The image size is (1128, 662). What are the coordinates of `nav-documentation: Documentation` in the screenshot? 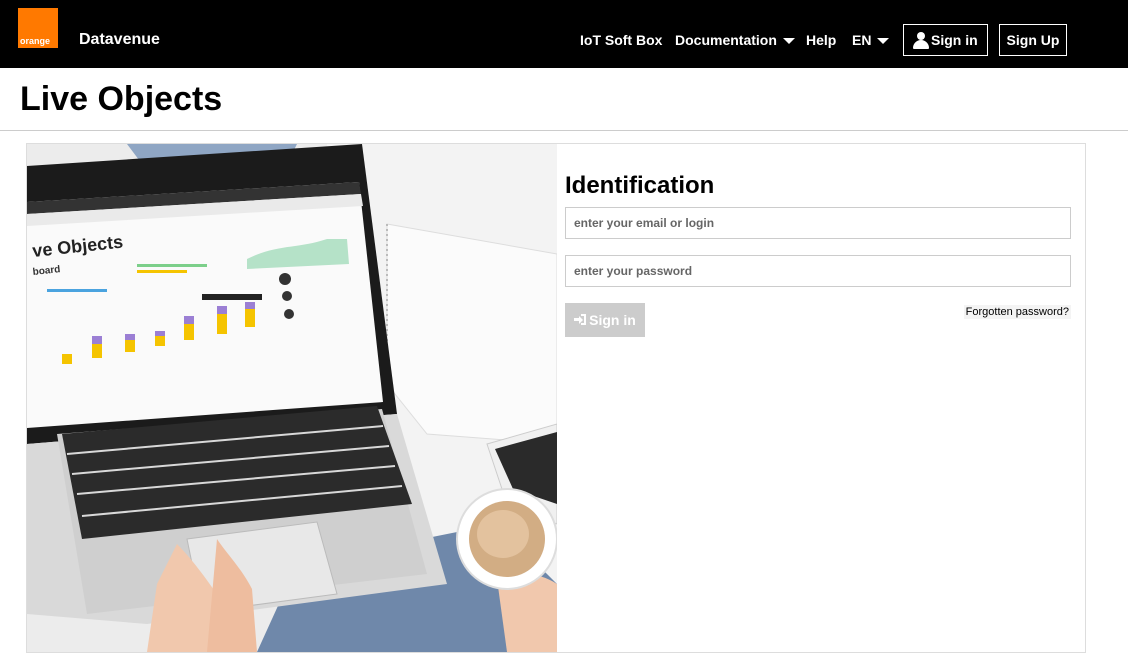 It's located at (735, 40).